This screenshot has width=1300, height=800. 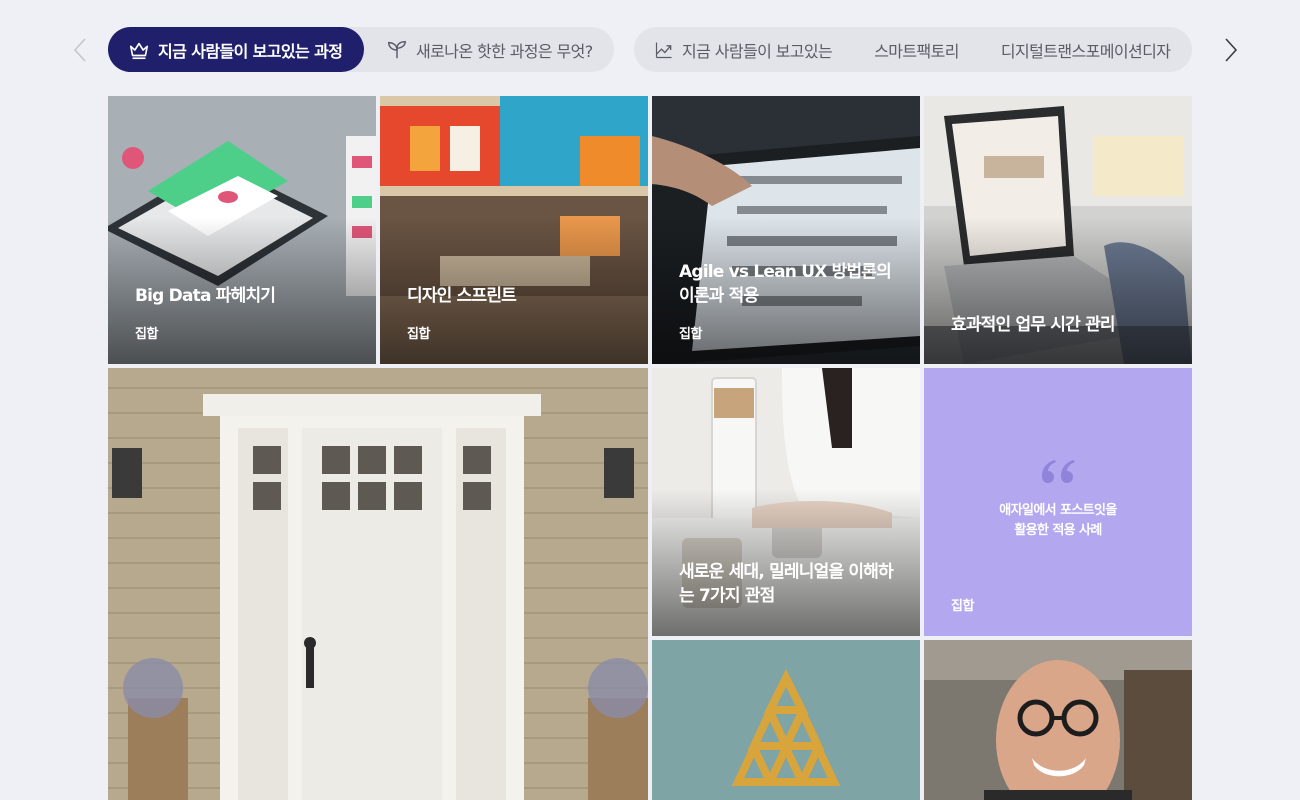 I want to click on keyword-item: 디지털트랜스포메이션디자, so click(x=1085, y=50).